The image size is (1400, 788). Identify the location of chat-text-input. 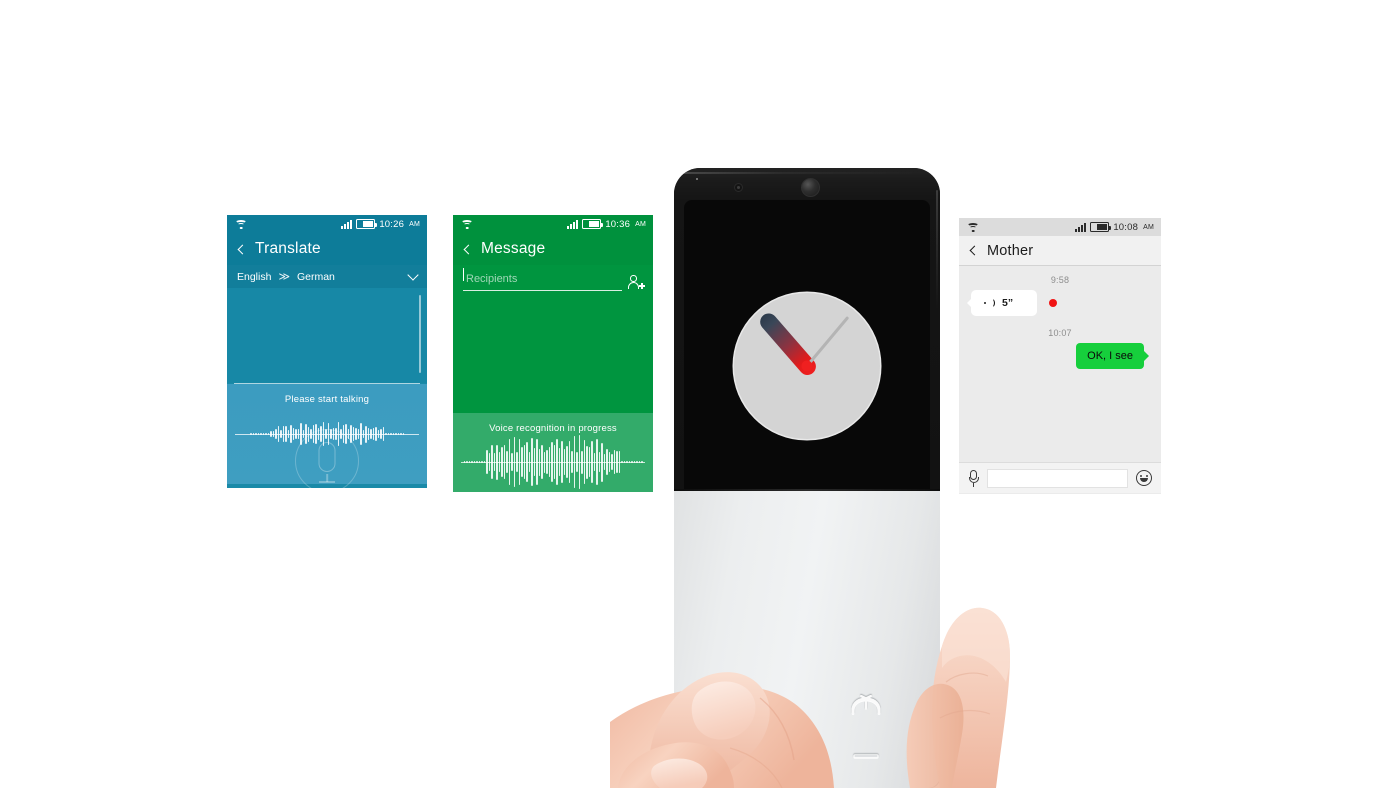
(1057, 478).